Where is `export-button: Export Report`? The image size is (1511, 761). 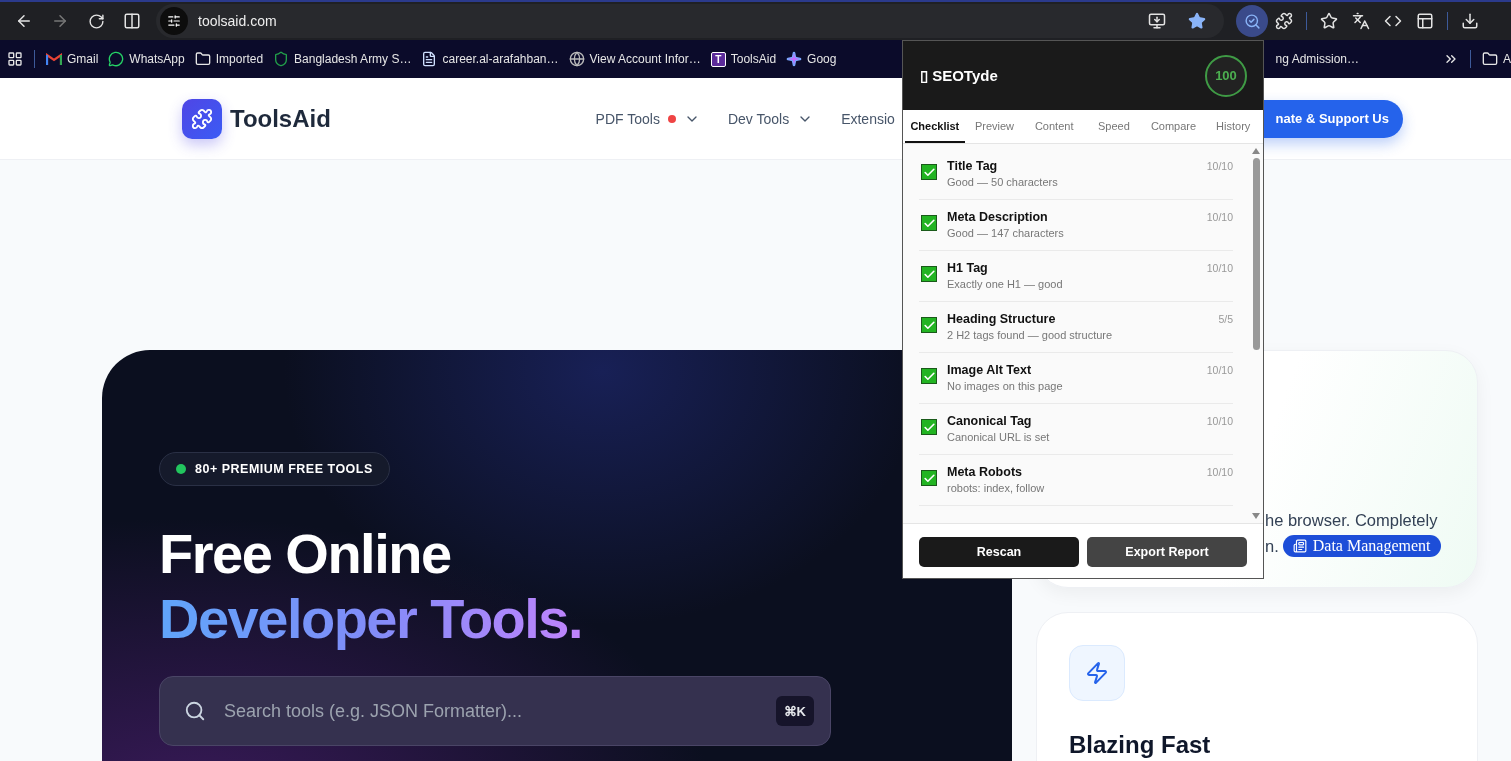 export-button: Export Report is located at coordinates (1167, 552).